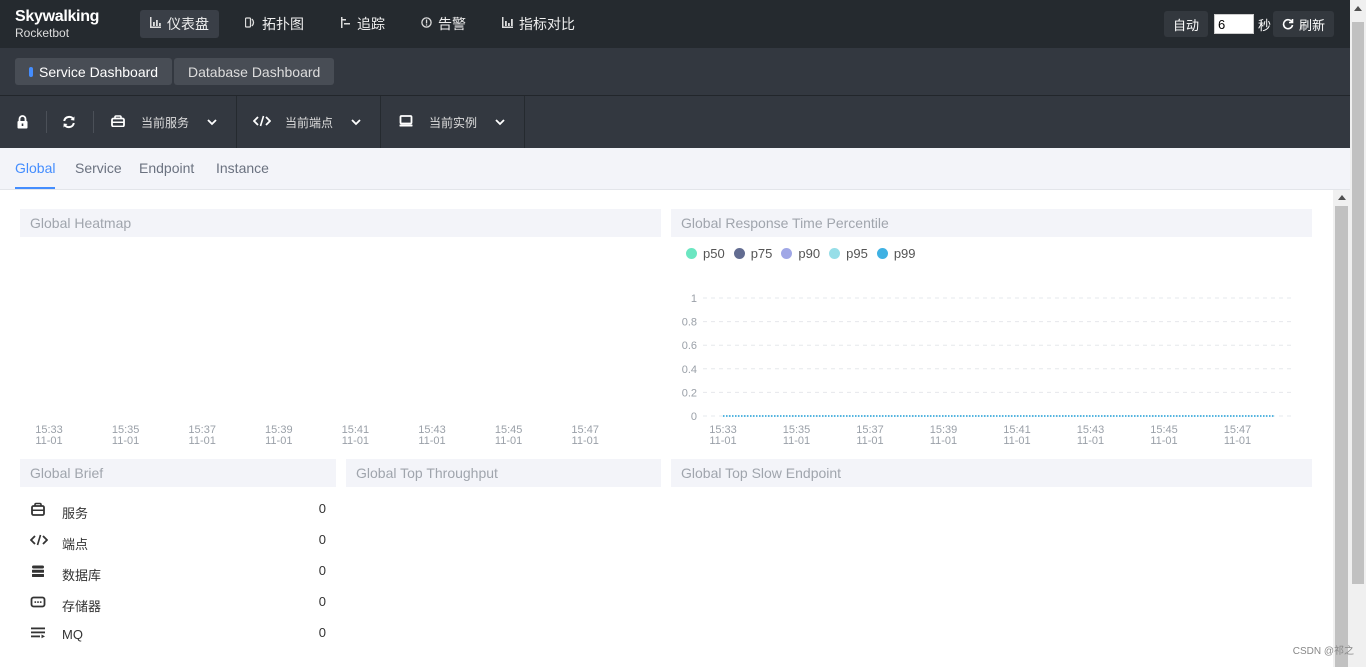  I want to click on brief-row-service: 服务 0, so click(178, 510).